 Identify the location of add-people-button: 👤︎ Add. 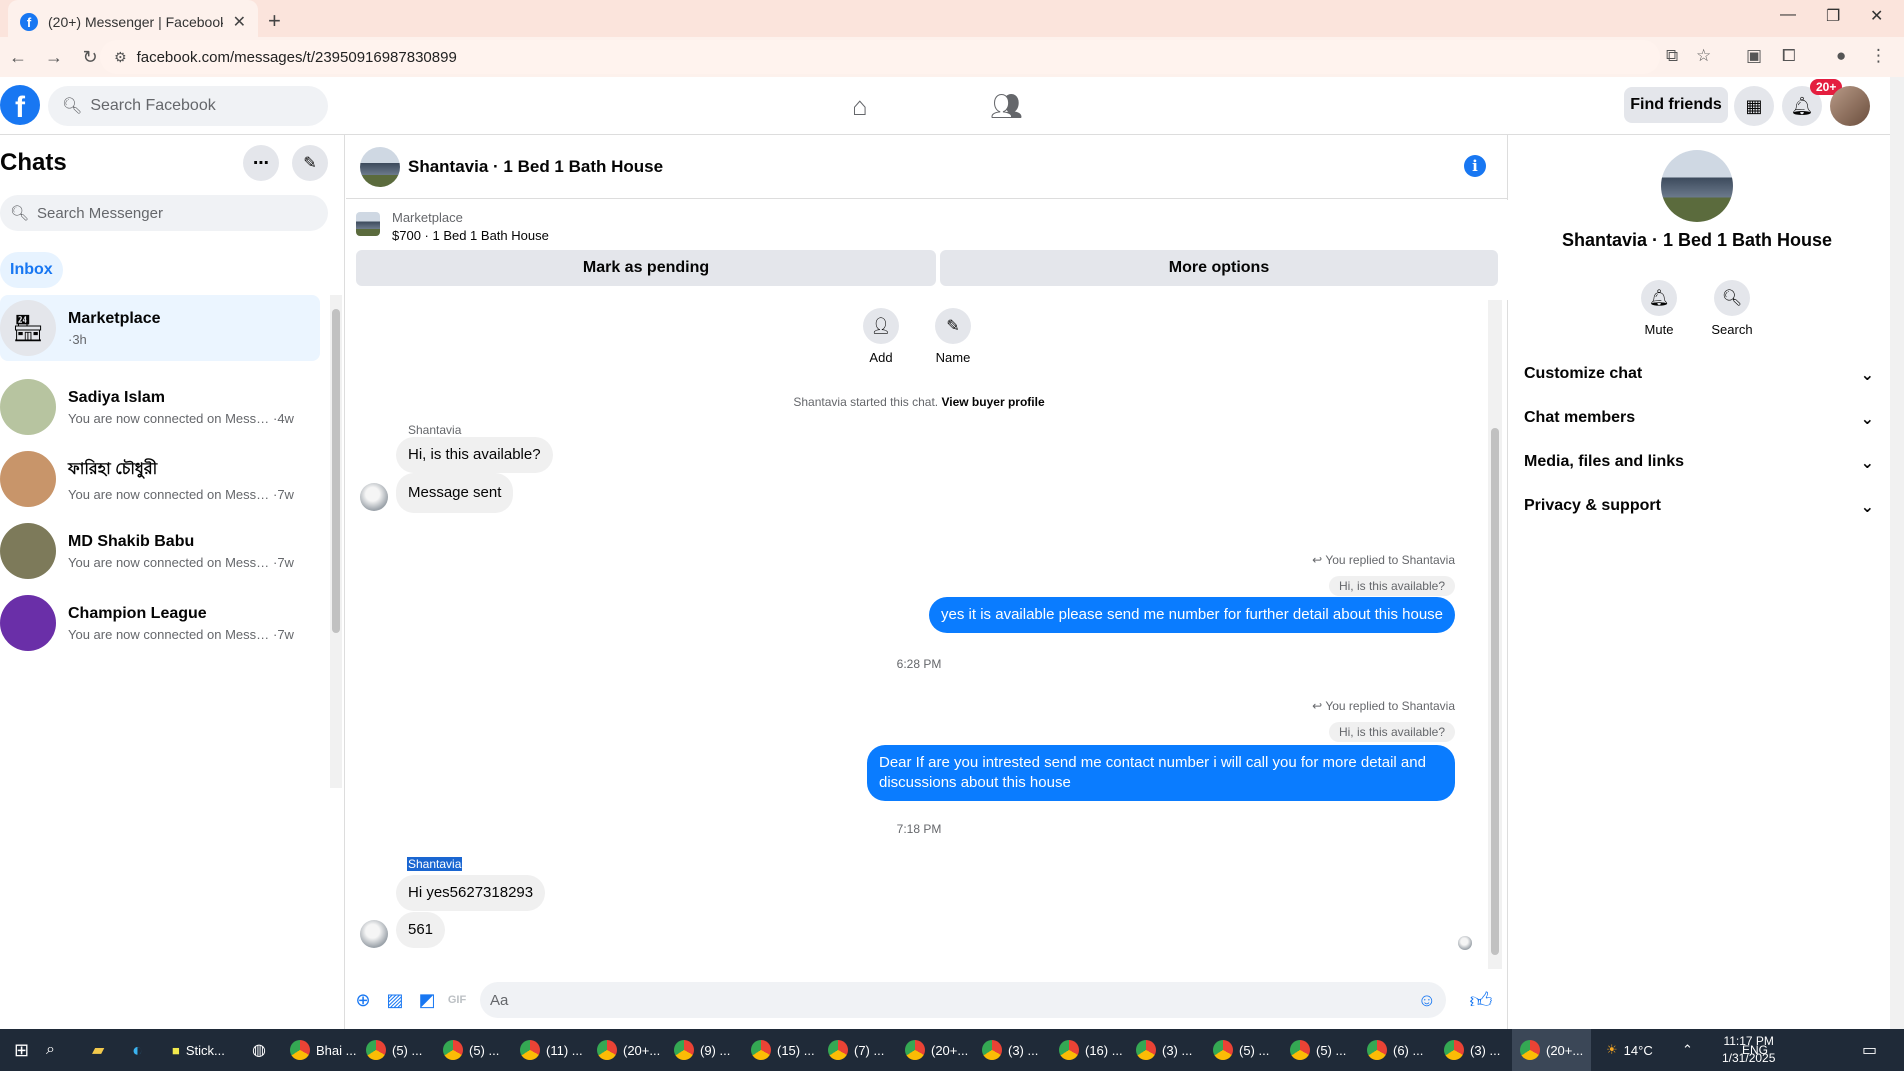
(881, 336).